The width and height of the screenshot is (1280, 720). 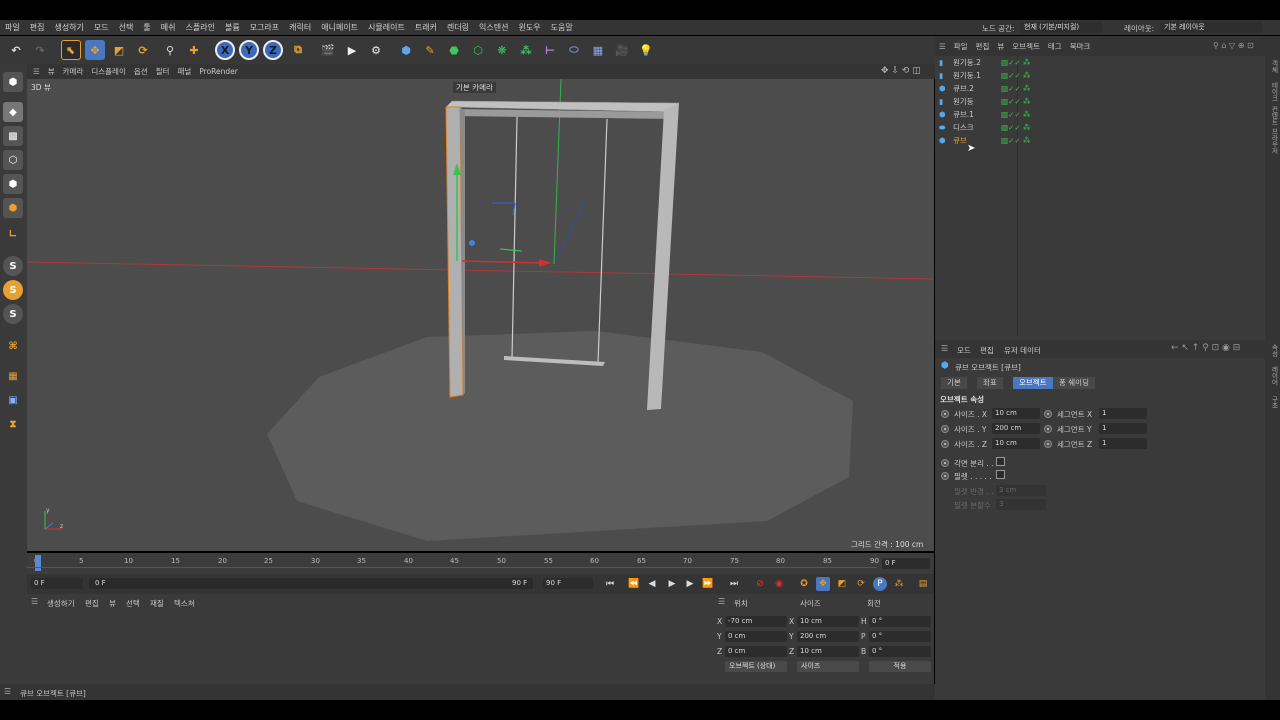 I want to click on size-y-anim-radio, so click(x=945, y=429).